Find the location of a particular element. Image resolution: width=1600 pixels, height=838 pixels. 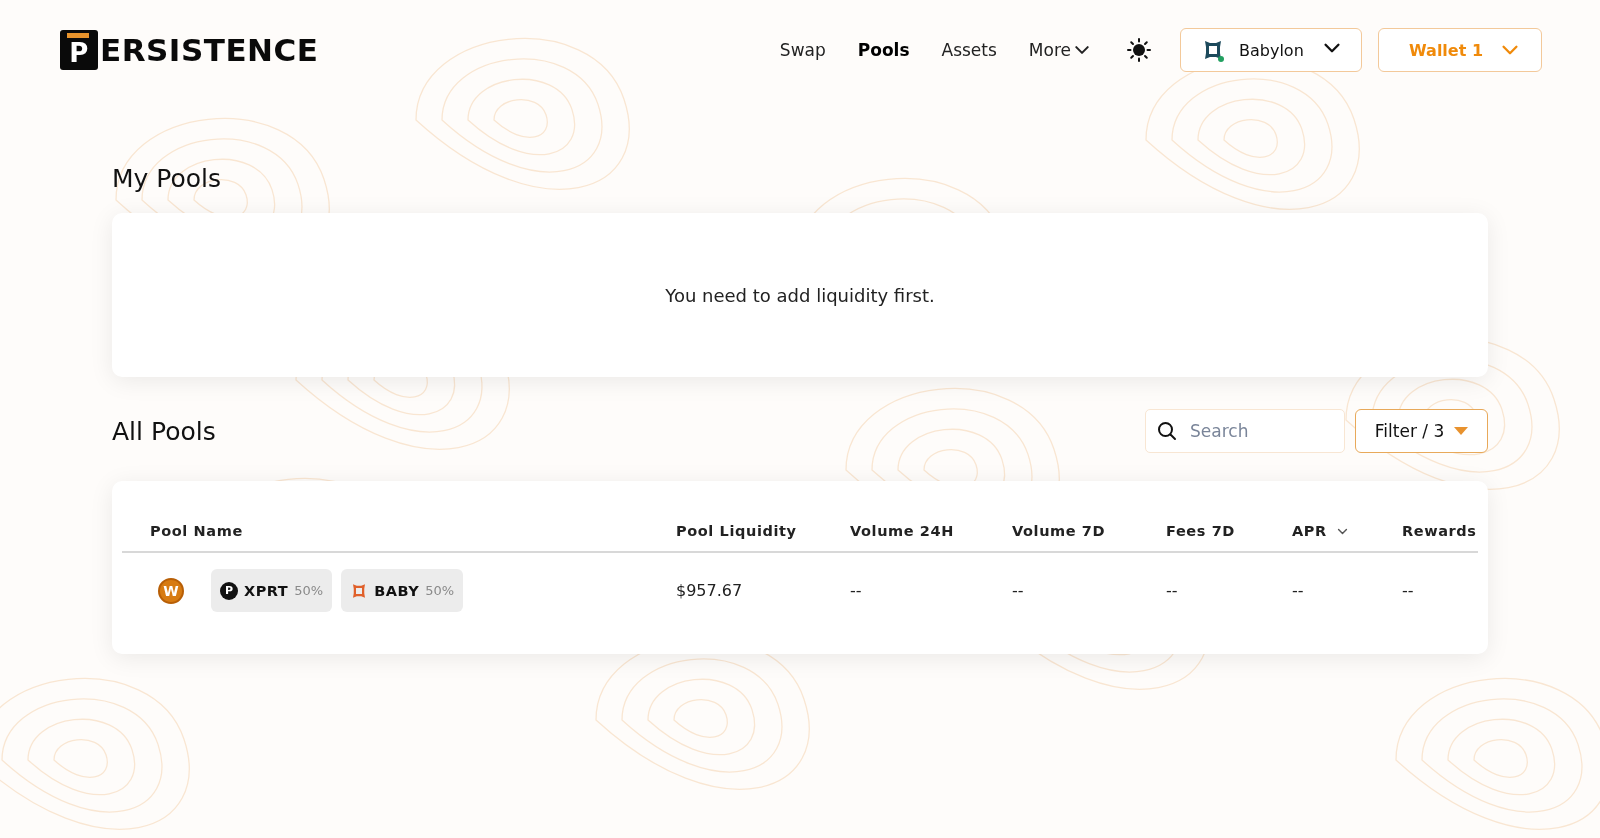

sun-icon is located at coordinates (1139, 50).